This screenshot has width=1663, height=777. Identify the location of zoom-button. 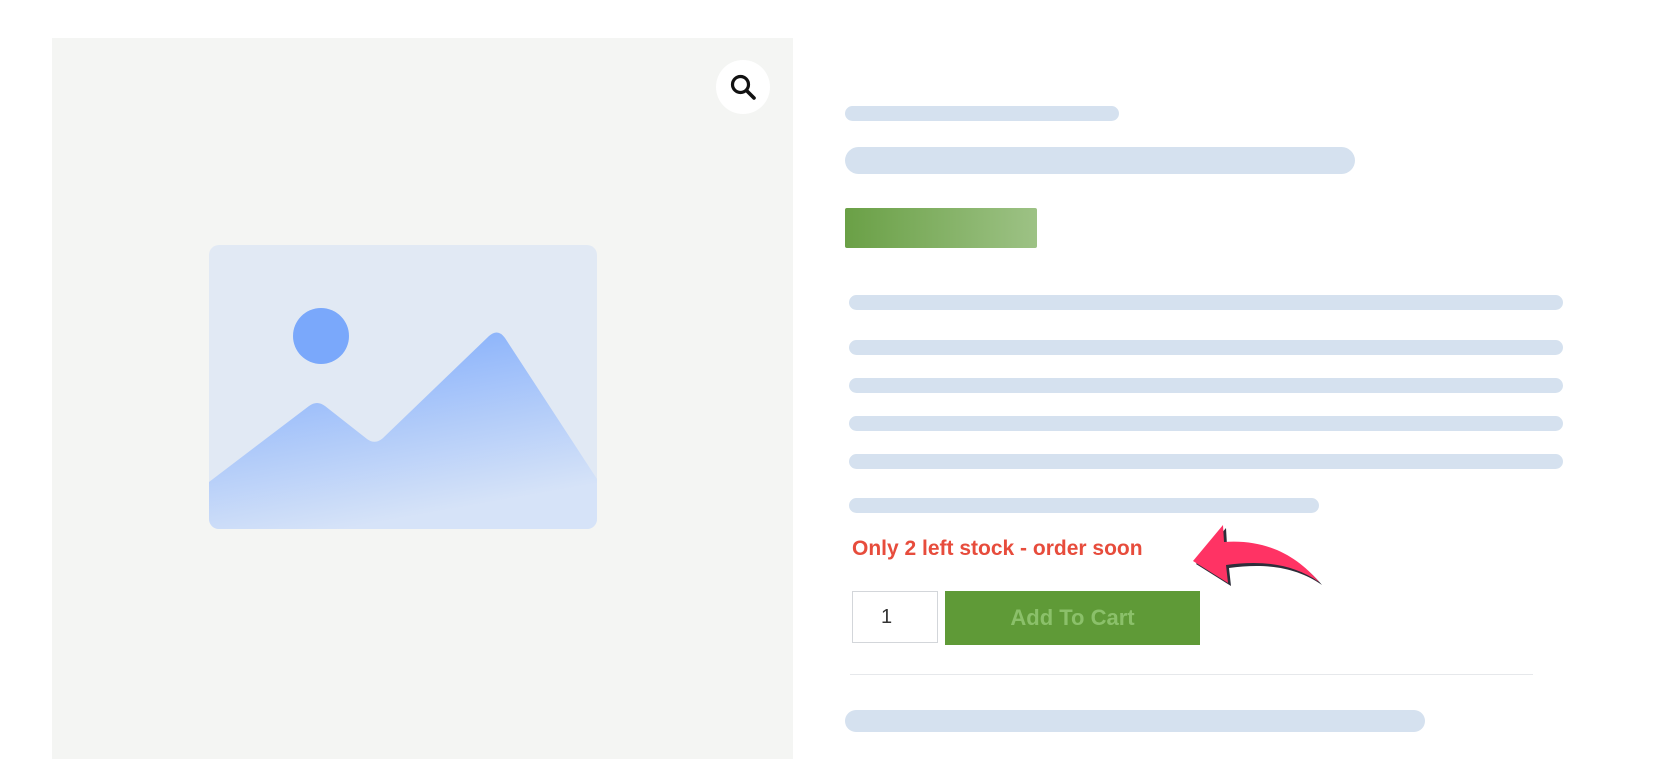
(743, 87).